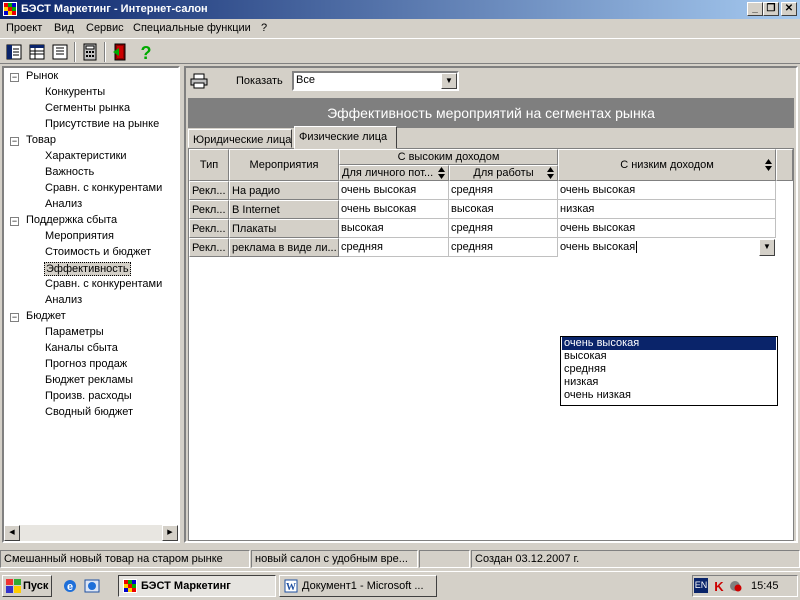 This screenshot has height=600, width=800. I want to click on status-created: Создан 03.12.2007 г., so click(635, 559).